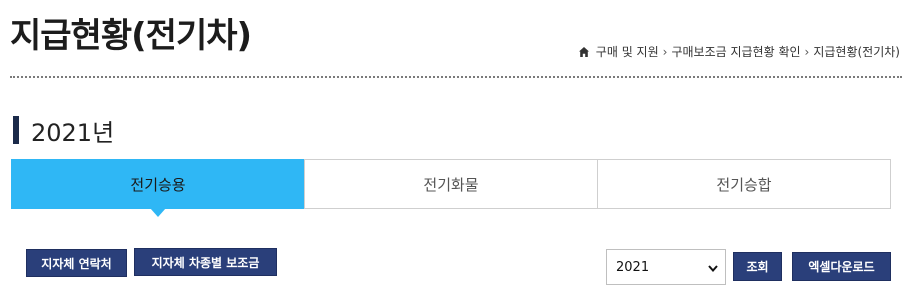 This screenshot has height=293, width=912. I want to click on breadcrumb-item-subsidy-status: 구매보조금 지급현황 확인, so click(735, 51).